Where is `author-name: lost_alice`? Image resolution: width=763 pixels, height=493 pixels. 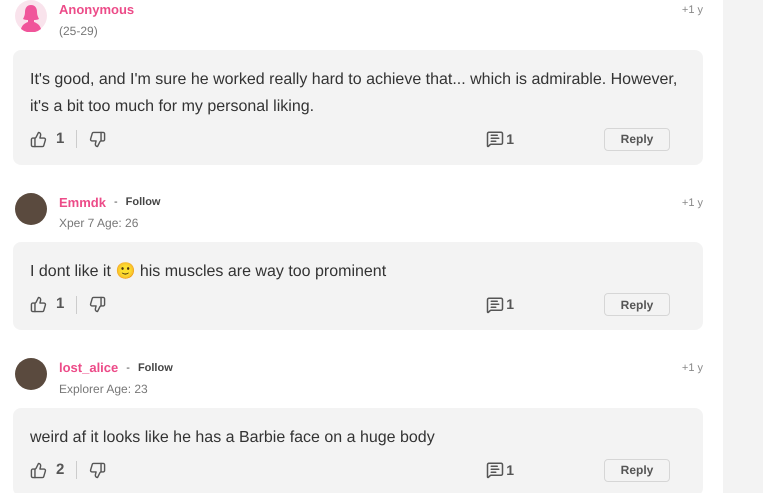 author-name: lost_alice is located at coordinates (88, 368).